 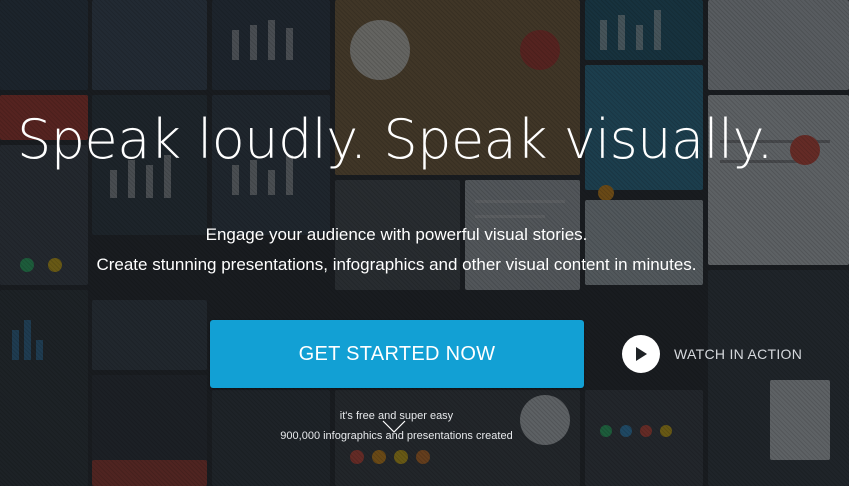 I want to click on watch-in-action-link: WATCH IN ACTION, so click(x=712, y=354).